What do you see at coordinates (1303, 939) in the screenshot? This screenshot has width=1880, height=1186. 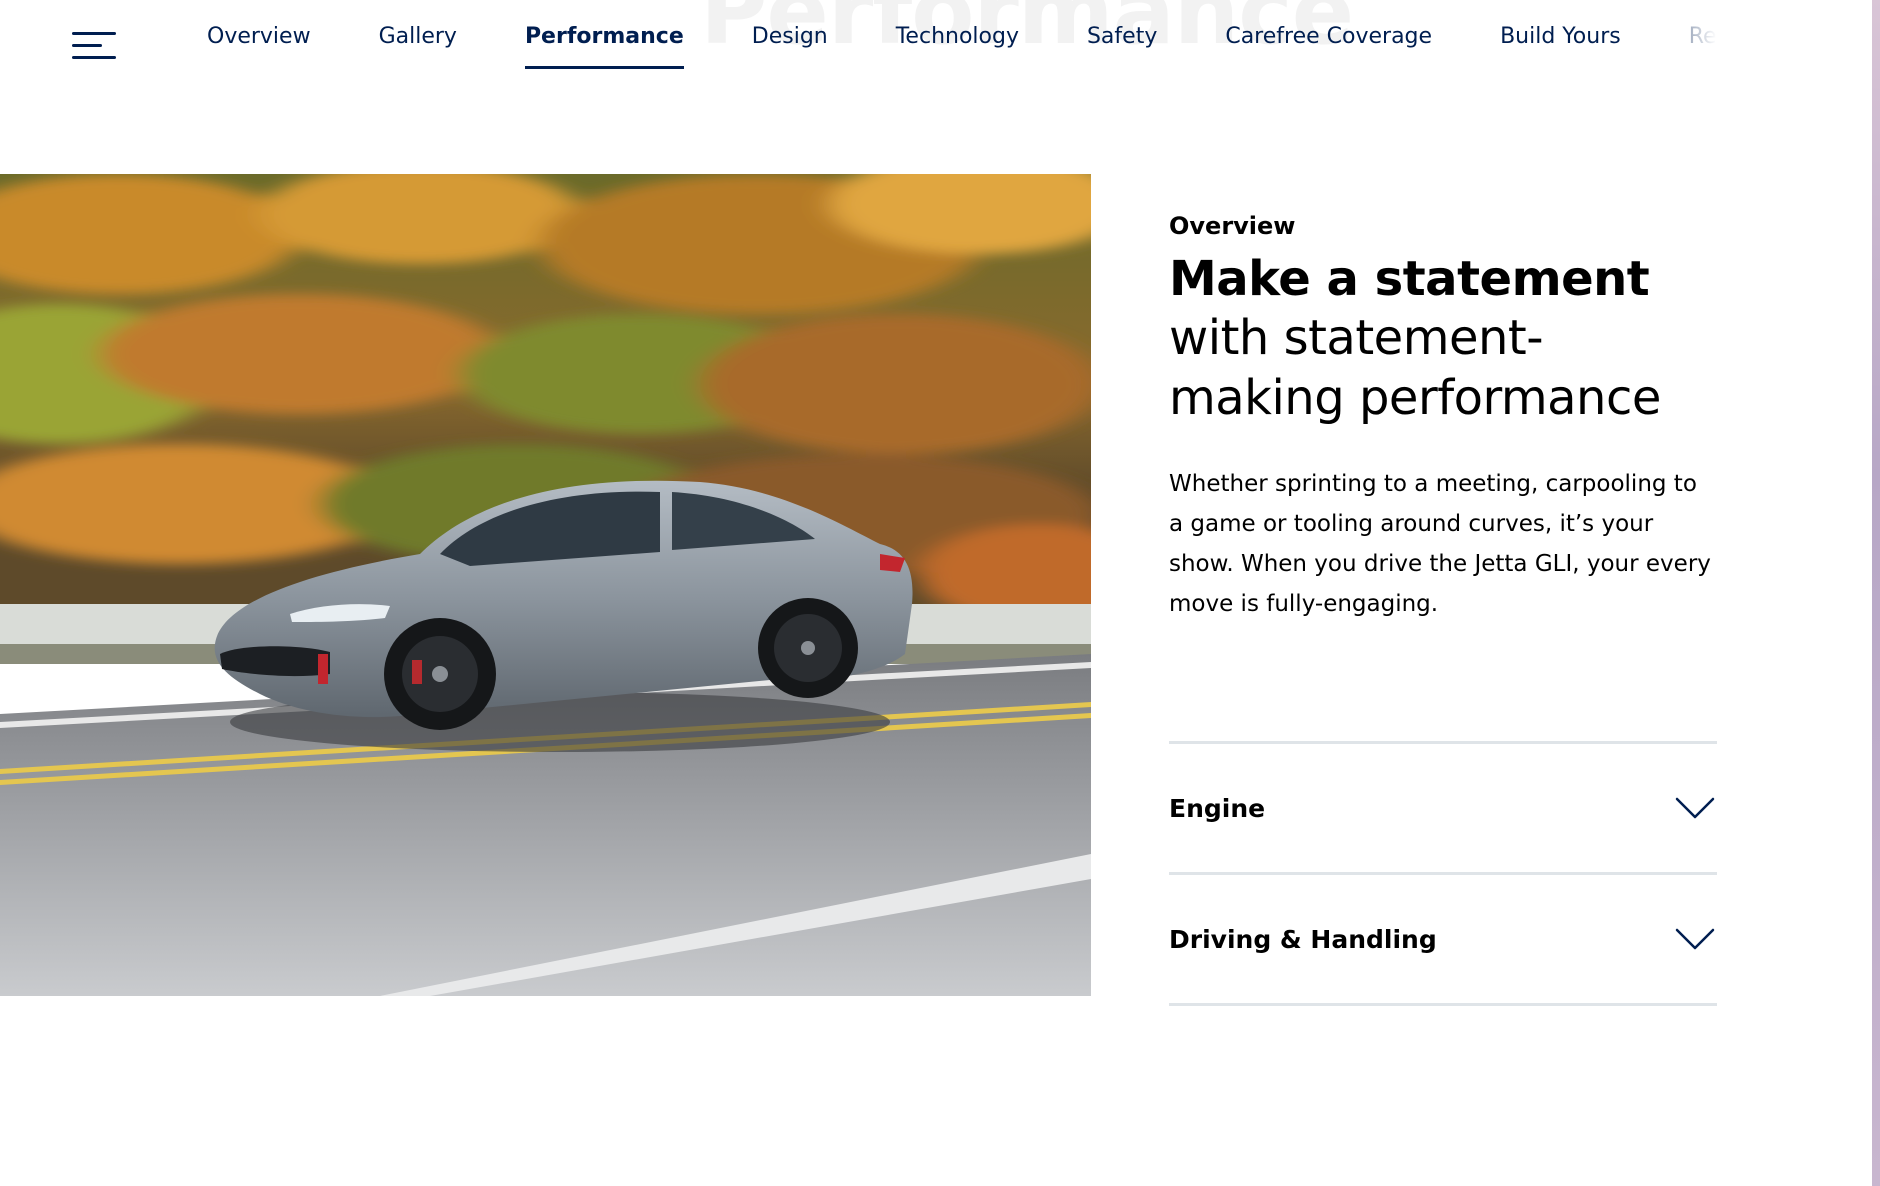 I see `accordion-label: Driving & Handling` at bounding box center [1303, 939].